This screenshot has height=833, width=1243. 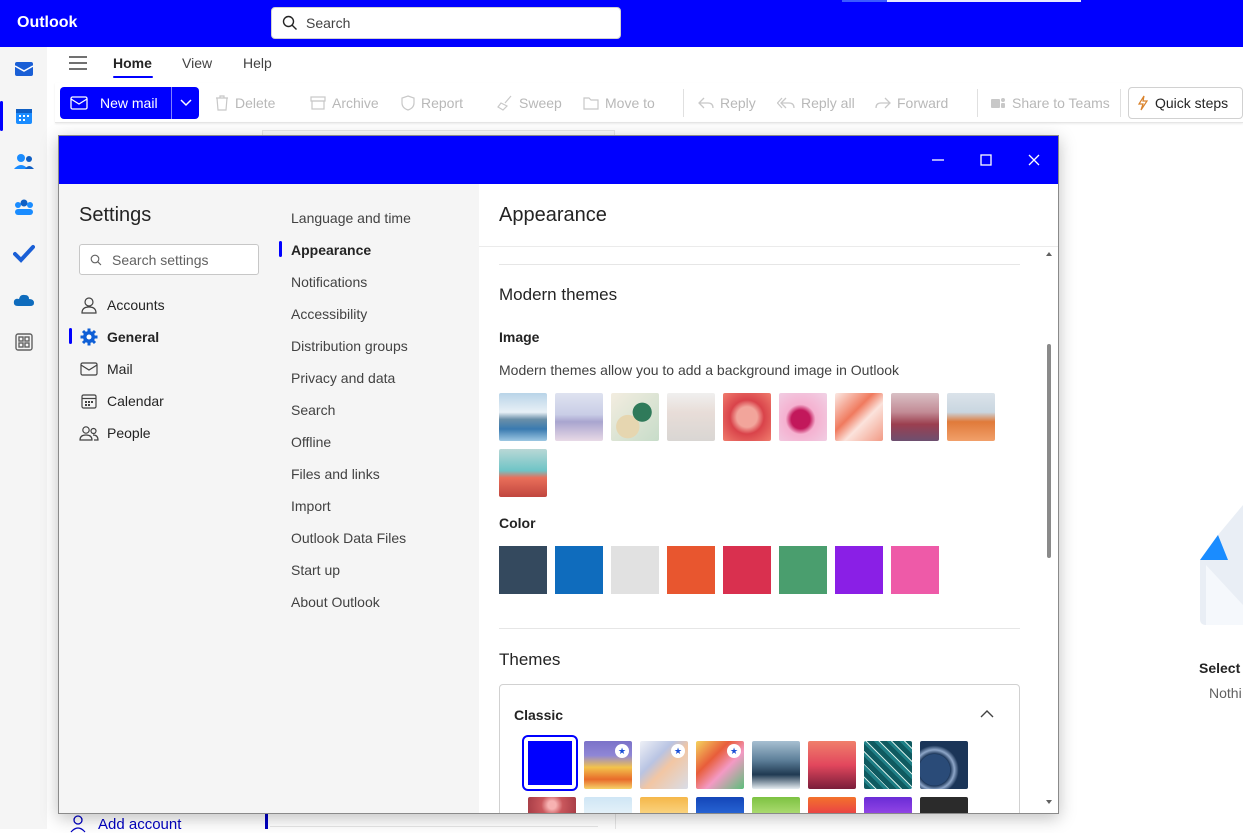 What do you see at coordinates (832, 805) in the screenshot?
I see `theme-tile-orange` at bounding box center [832, 805].